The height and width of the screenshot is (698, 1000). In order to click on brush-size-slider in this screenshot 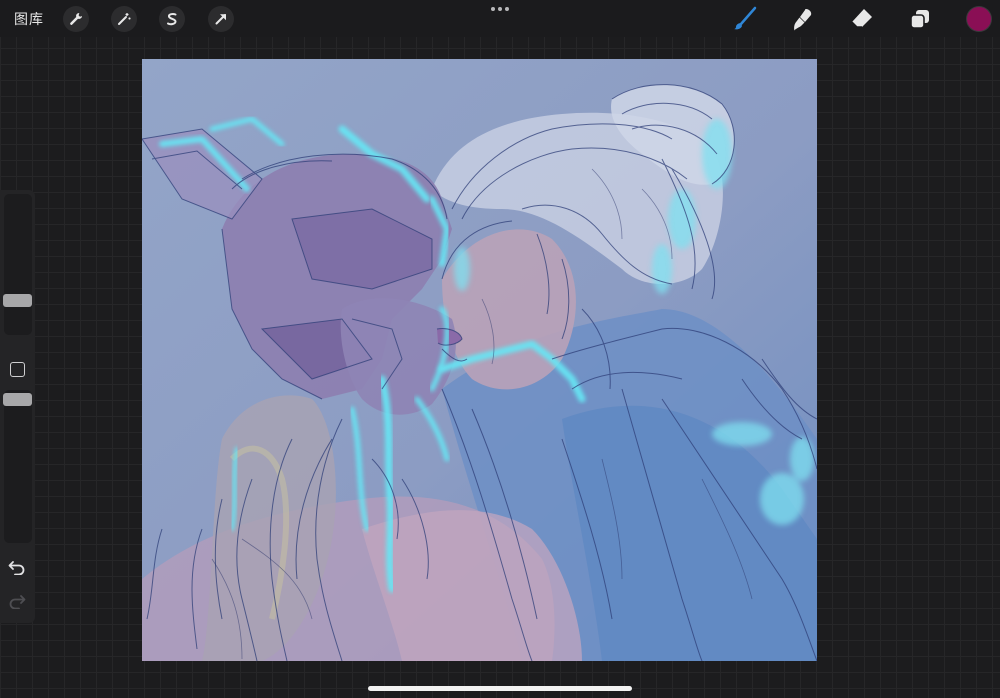, I will do `click(17, 264)`.